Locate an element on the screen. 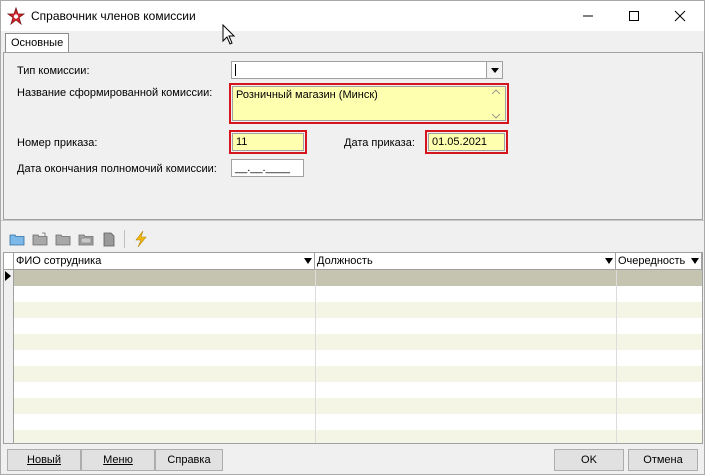 This screenshot has width=705, height=475. folder-delete-icon is located at coordinates (85, 240).